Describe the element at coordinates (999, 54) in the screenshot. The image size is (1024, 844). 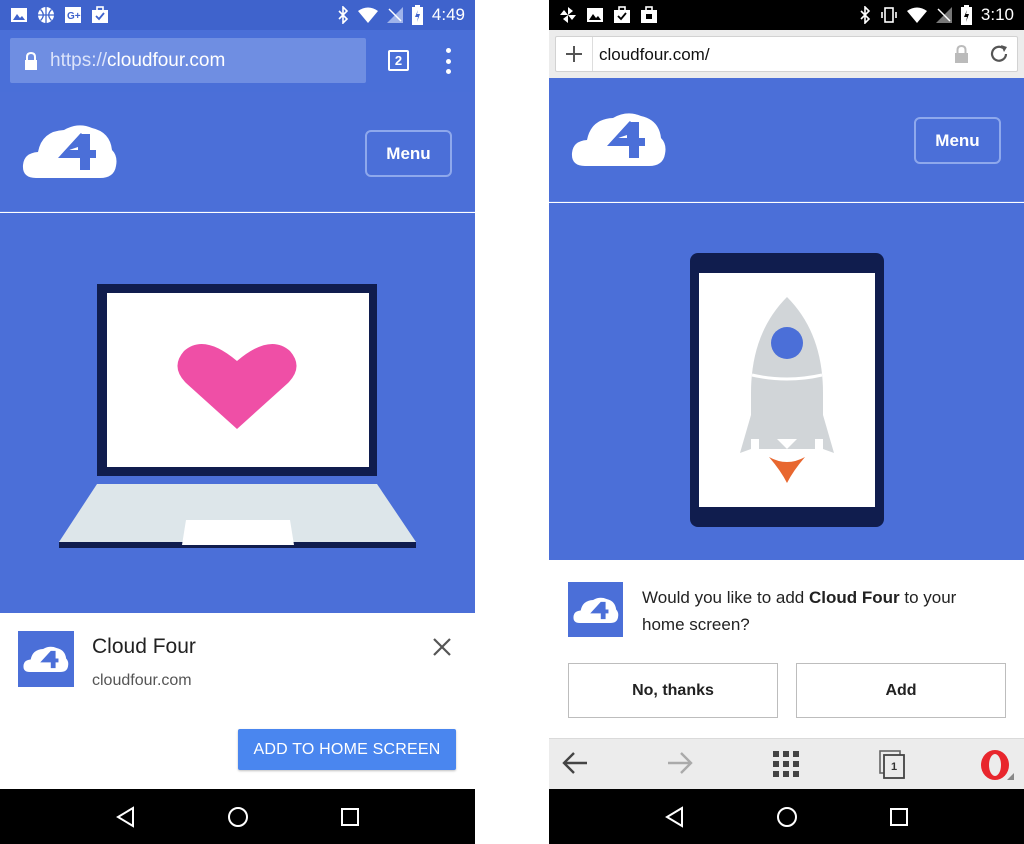
I see `reload-icon` at that location.